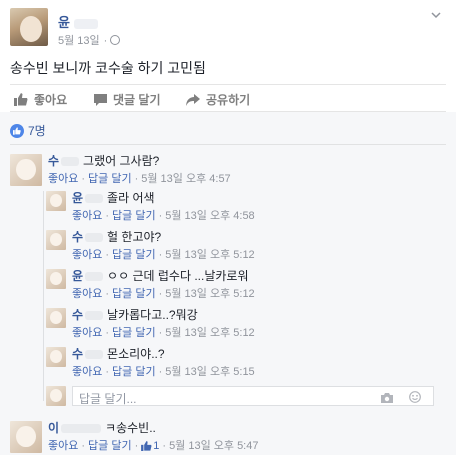 The height and width of the screenshot is (455, 456). Describe the element at coordinates (228, 144) in the screenshot. I see `divider` at that location.